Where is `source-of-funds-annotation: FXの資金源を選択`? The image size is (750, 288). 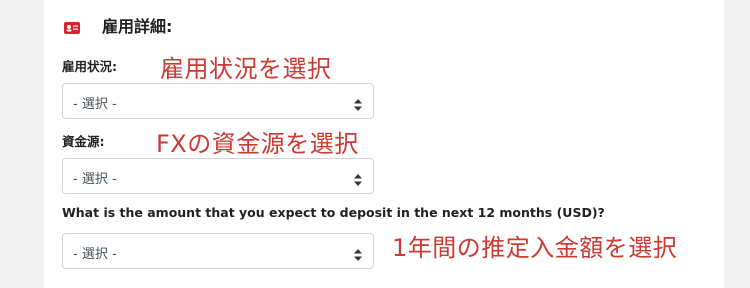
source-of-funds-annotation: FXの資金源を選択 is located at coordinates (257, 144).